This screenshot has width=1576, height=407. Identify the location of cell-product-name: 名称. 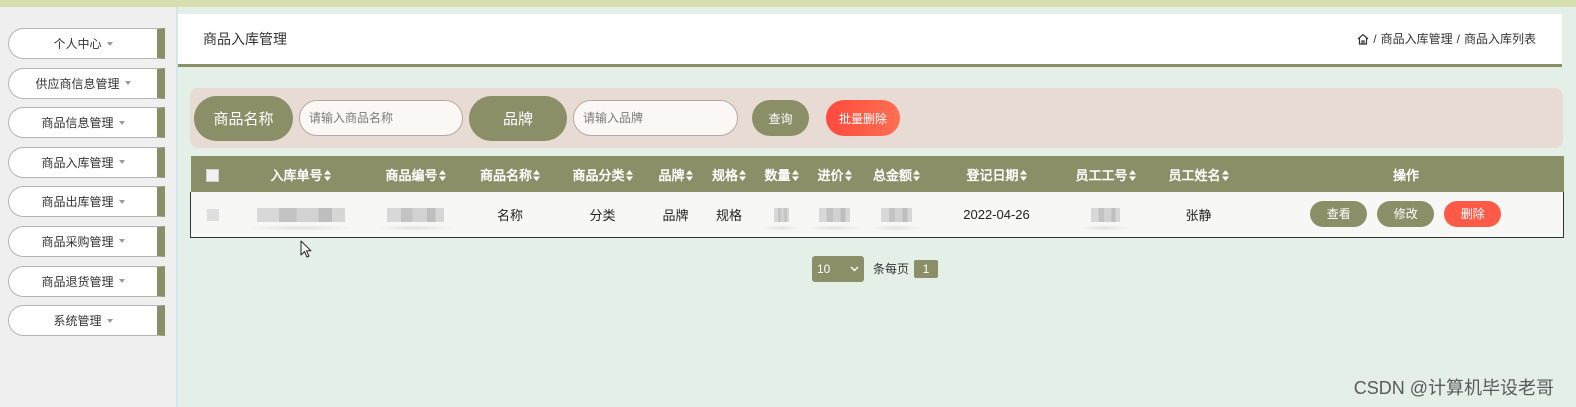
(510, 215).